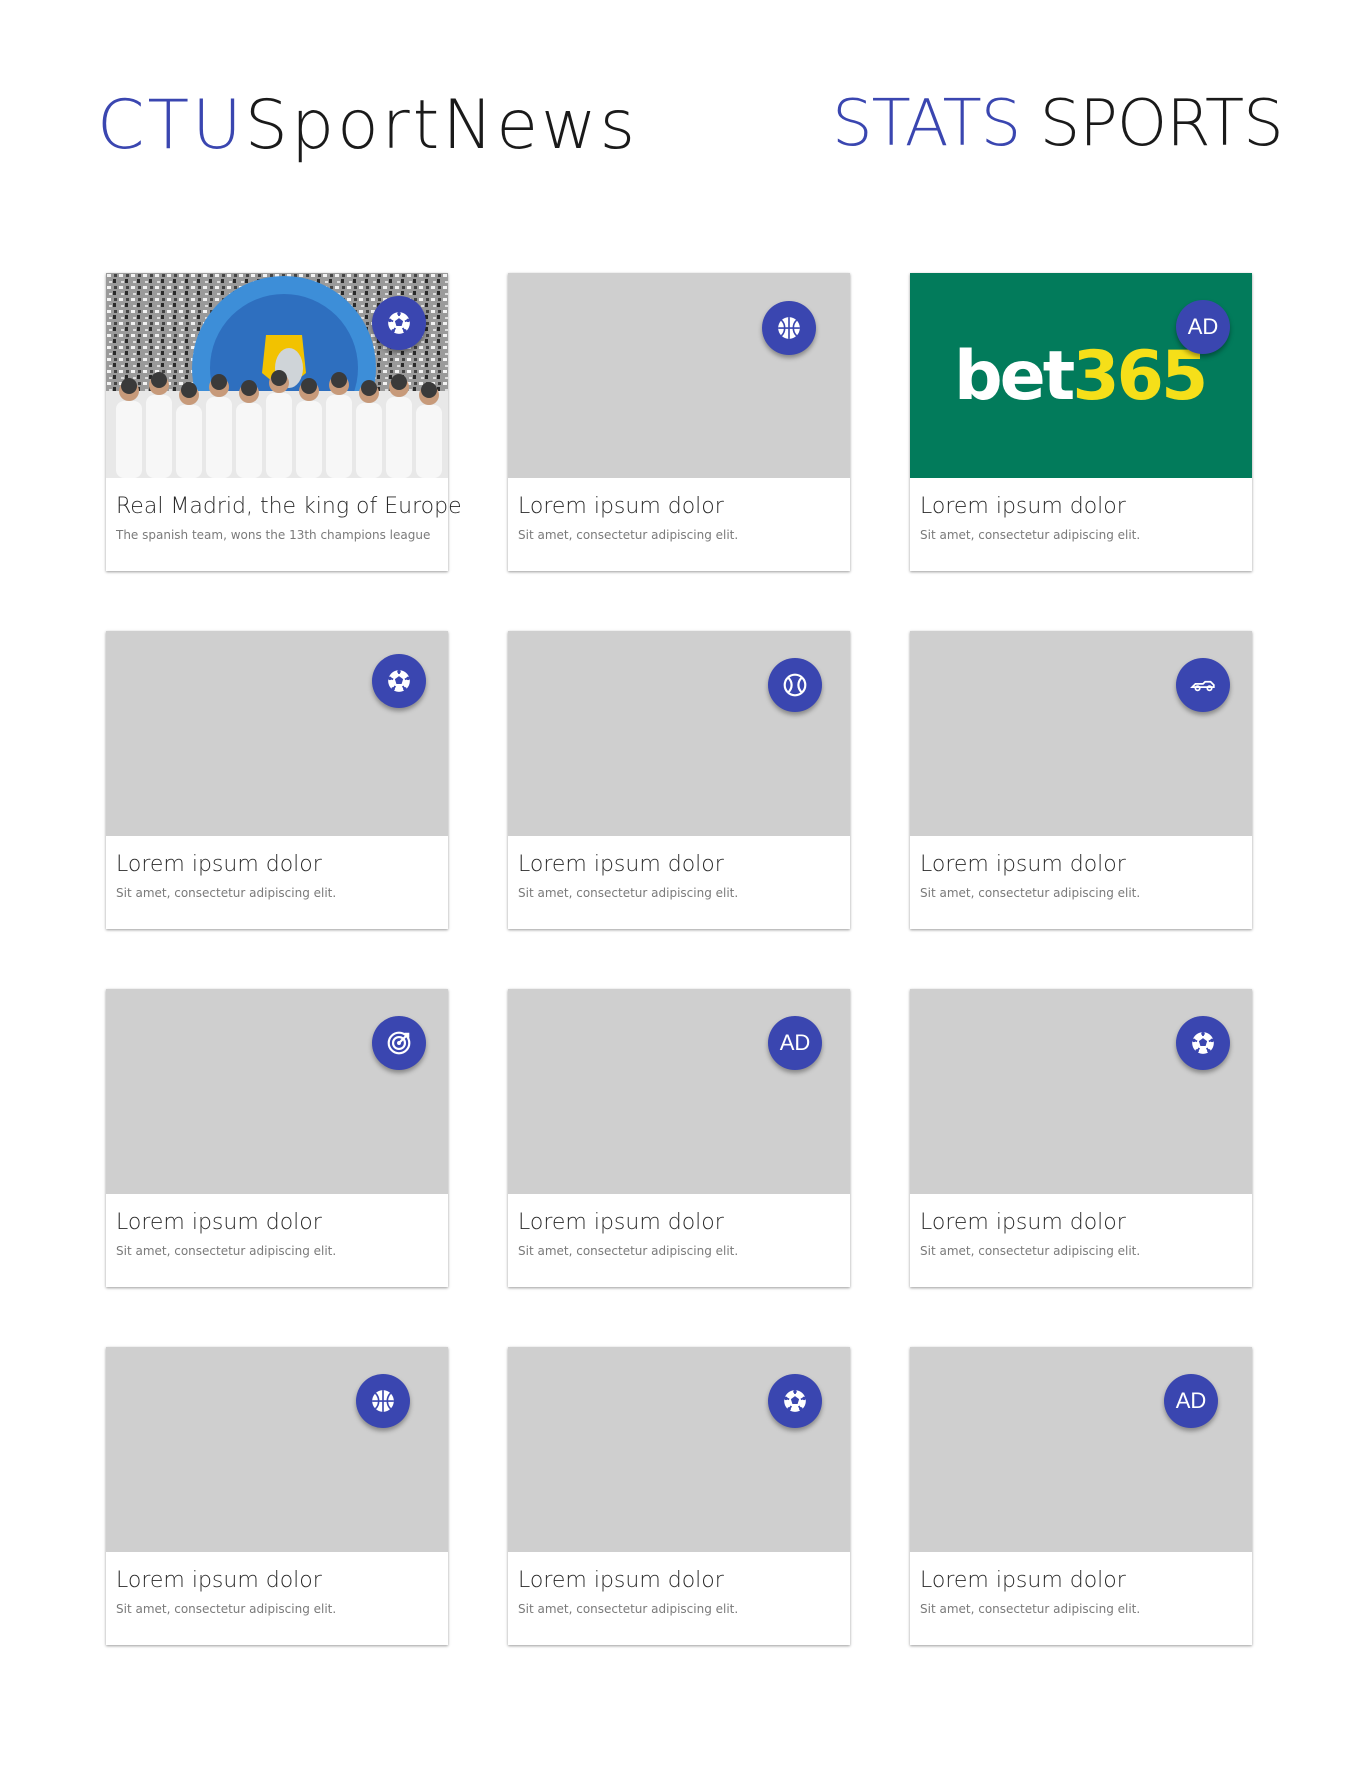 The width and height of the screenshot is (1366, 1769). Describe the element at coordinates (1161, 124) in the screenshot. I see `stats-logo-rest-text: SPORTS` at that location.